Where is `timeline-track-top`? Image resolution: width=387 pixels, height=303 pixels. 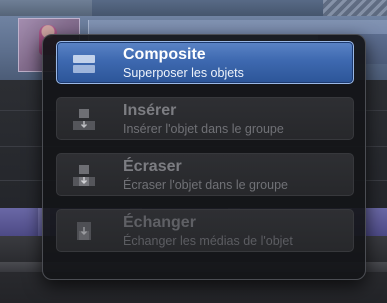
timeline-track-top is located at coordinates (193, 17).